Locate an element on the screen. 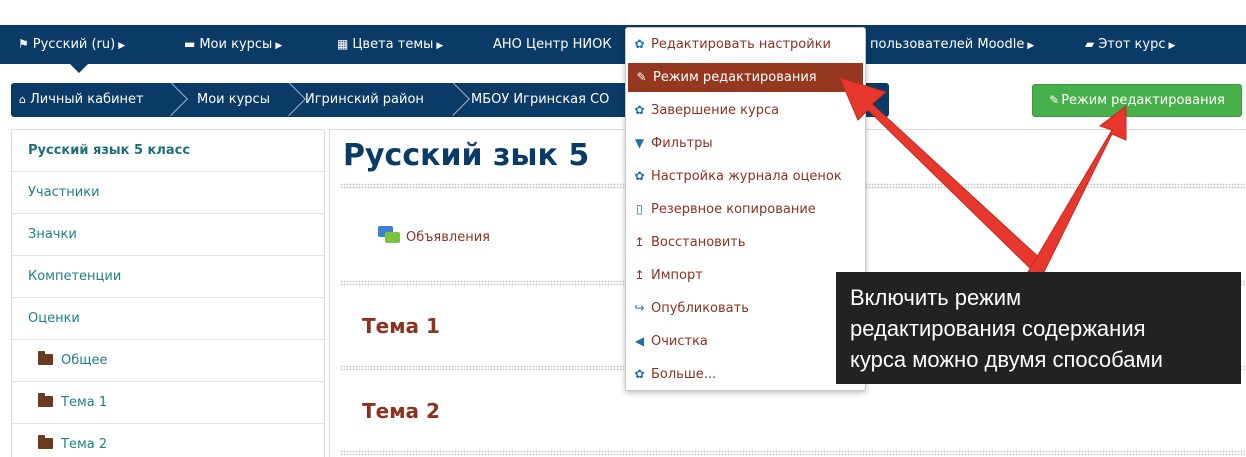  breadcrumb-label: МБОУ Игринская СО is located at coordinates (540, 99).